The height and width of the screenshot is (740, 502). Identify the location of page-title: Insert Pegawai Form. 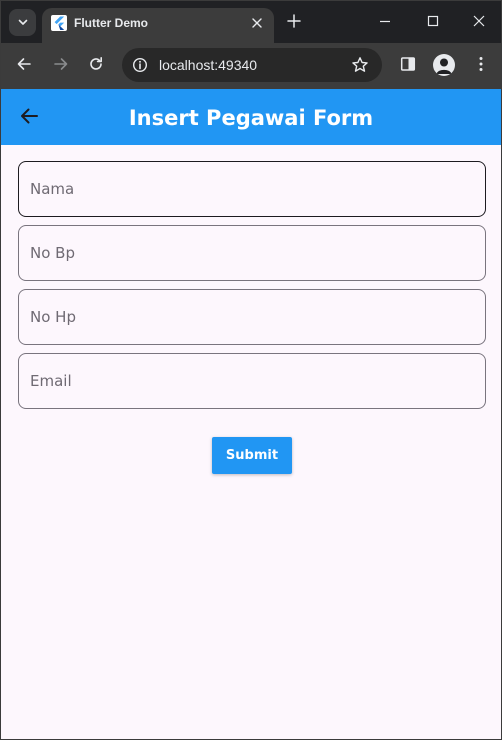
(251, 118).